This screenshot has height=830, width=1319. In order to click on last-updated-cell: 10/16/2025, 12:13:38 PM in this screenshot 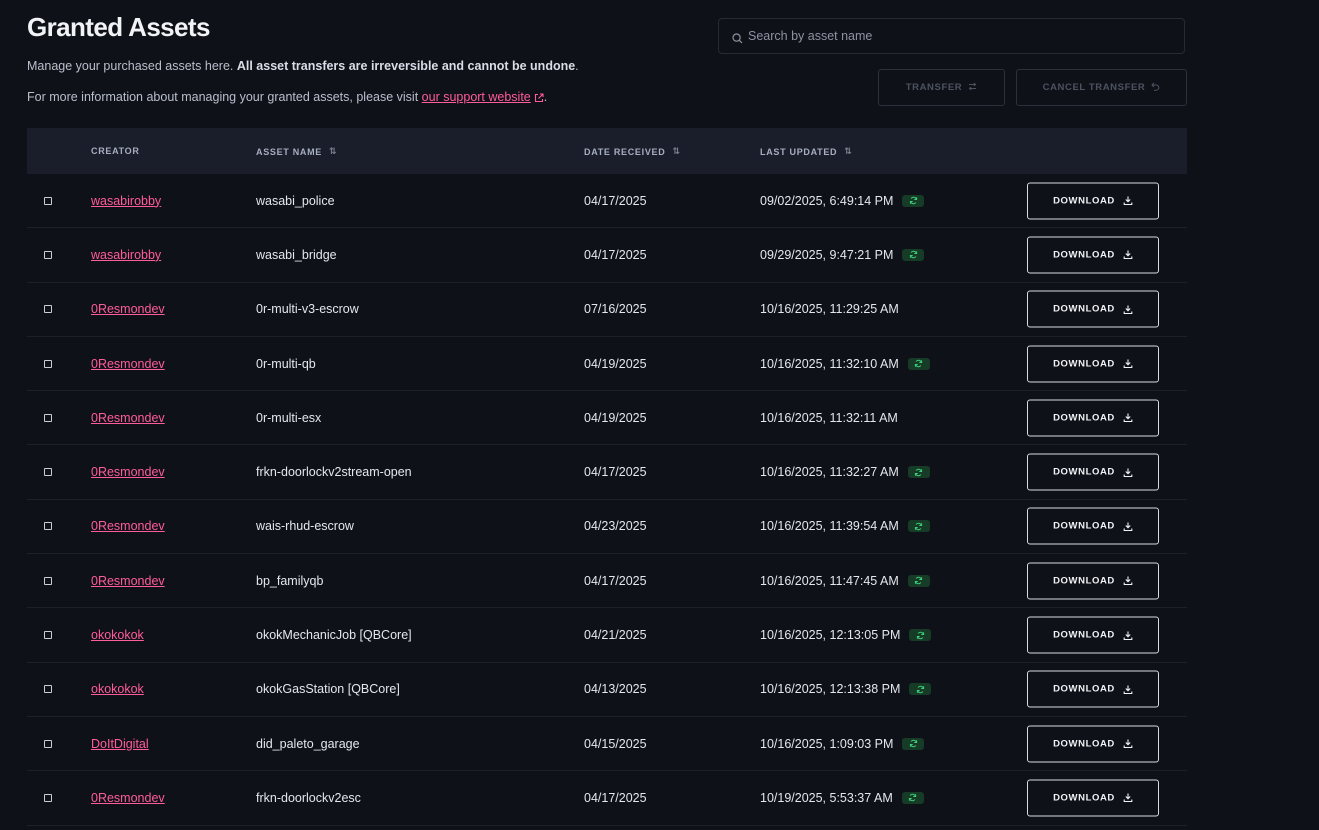, I will do `click(846, 689)`.